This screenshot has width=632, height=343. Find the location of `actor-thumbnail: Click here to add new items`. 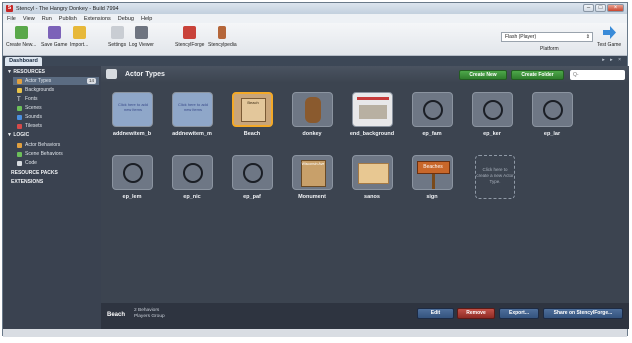

actor-thumbnail: Click here to add new items is located at coordinates (192, 109).